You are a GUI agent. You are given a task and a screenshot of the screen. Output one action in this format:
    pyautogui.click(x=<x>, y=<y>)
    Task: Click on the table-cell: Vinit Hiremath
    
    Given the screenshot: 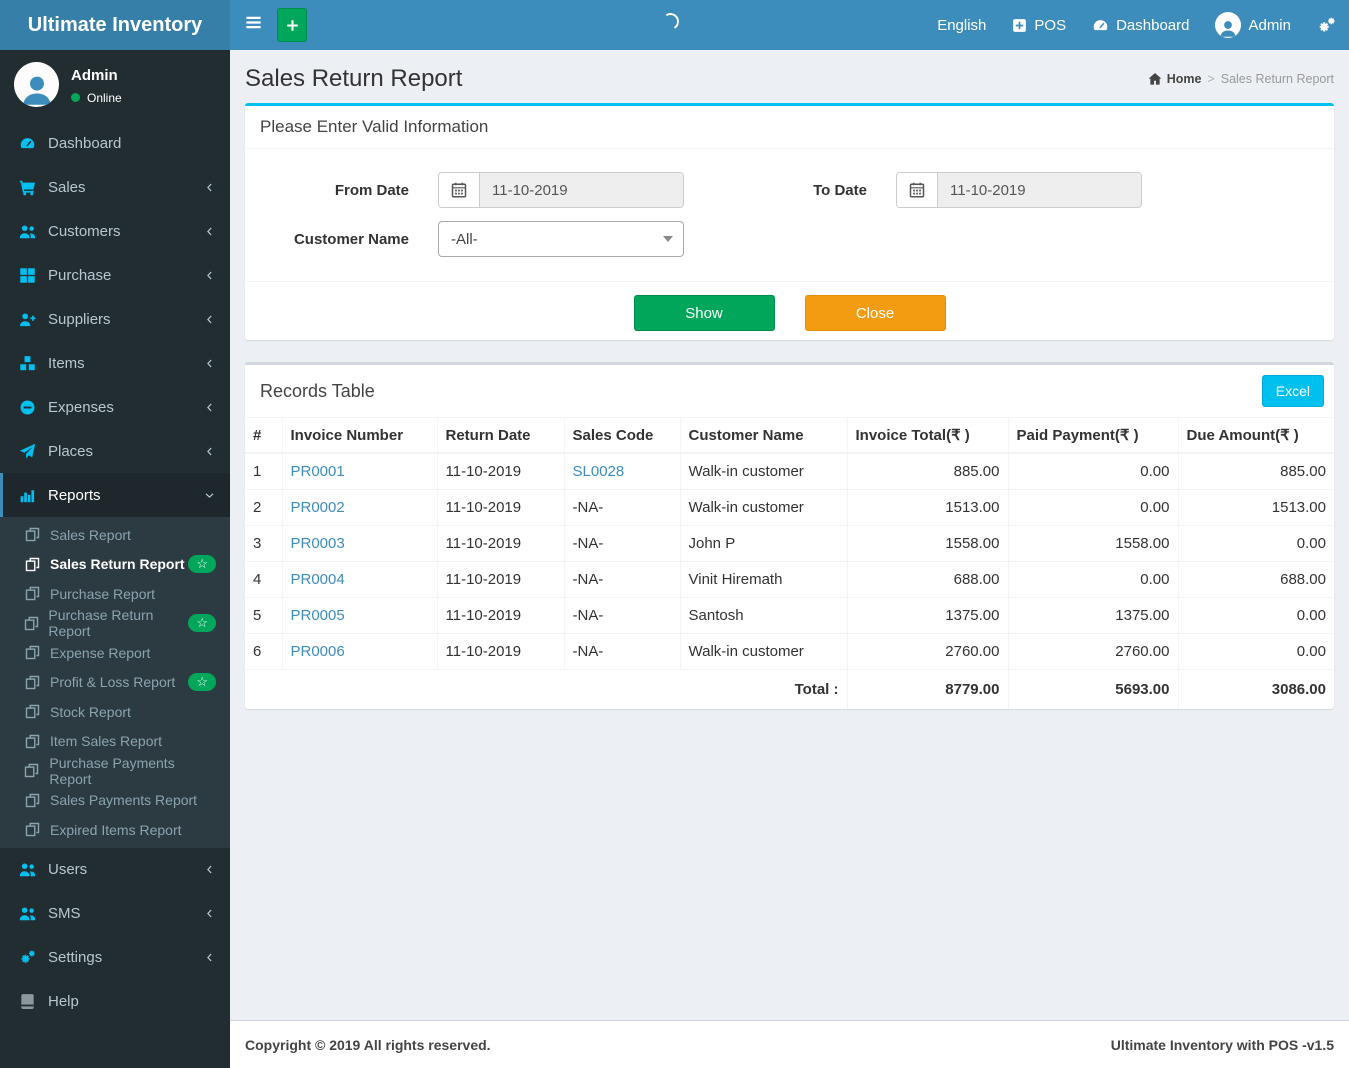 What is the action you would take?
    pyautogui.click(x=763, y=579)
    